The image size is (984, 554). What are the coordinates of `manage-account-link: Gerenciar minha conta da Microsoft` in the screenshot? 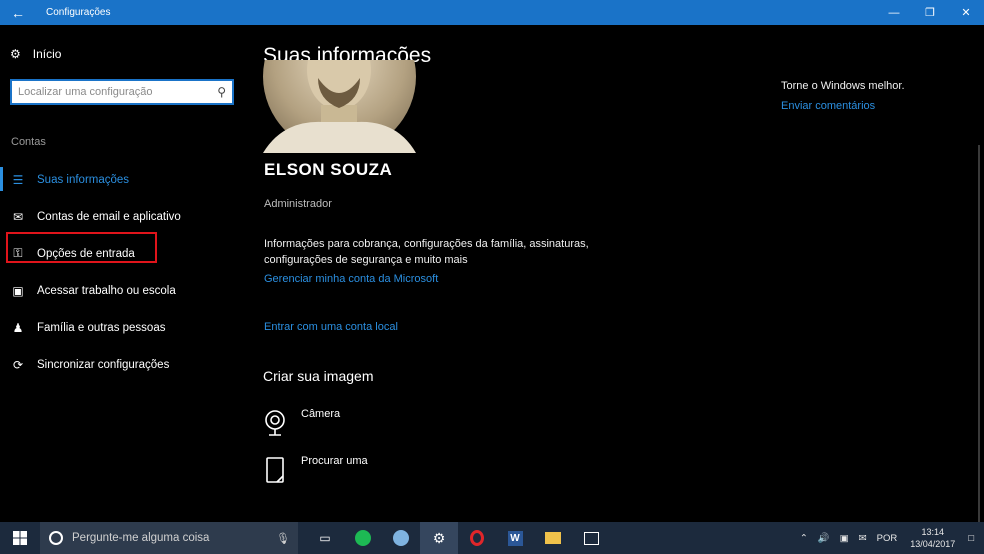 It's located at (351, 279).